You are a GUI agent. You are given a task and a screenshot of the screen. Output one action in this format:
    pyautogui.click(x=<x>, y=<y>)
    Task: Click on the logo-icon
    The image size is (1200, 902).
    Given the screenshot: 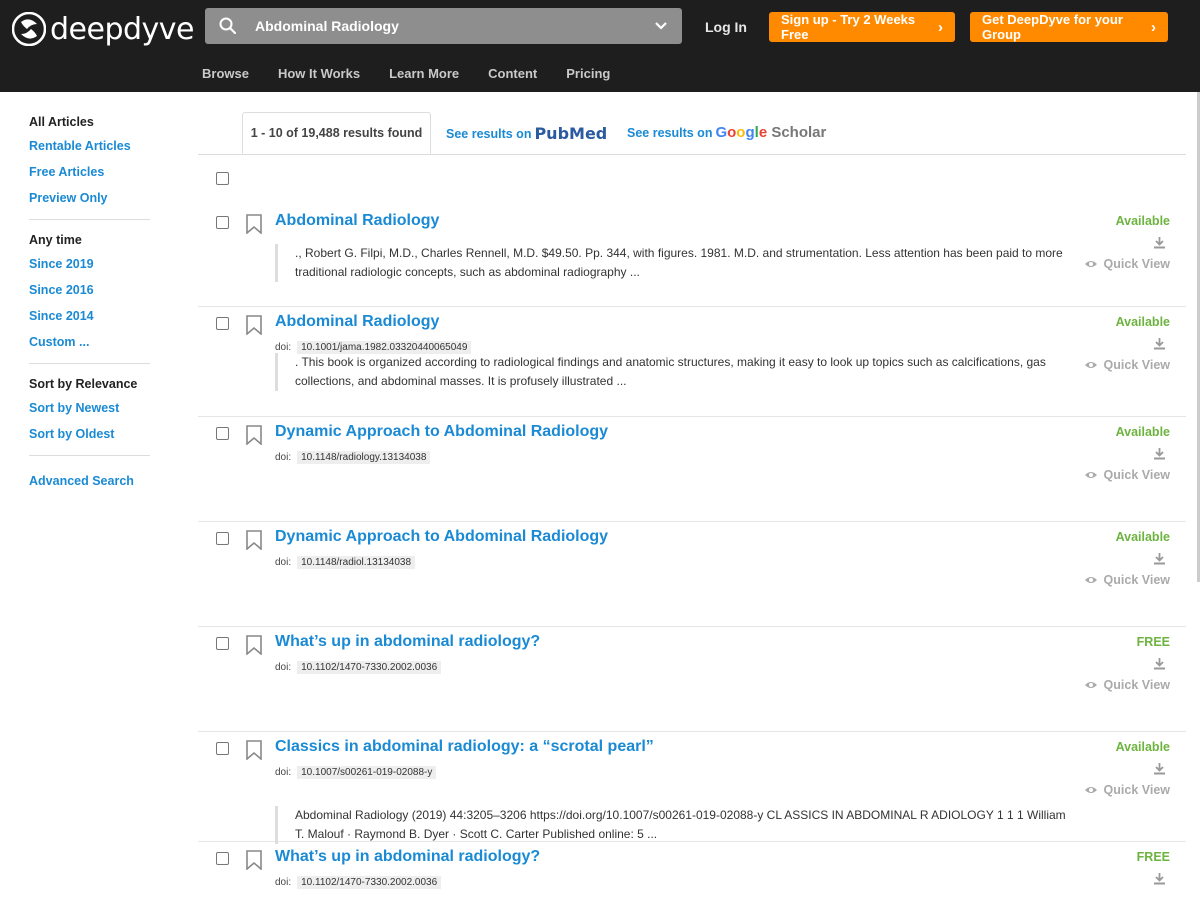 What is the action you would take?
    pyautogui.click(x=29, y=29)
    